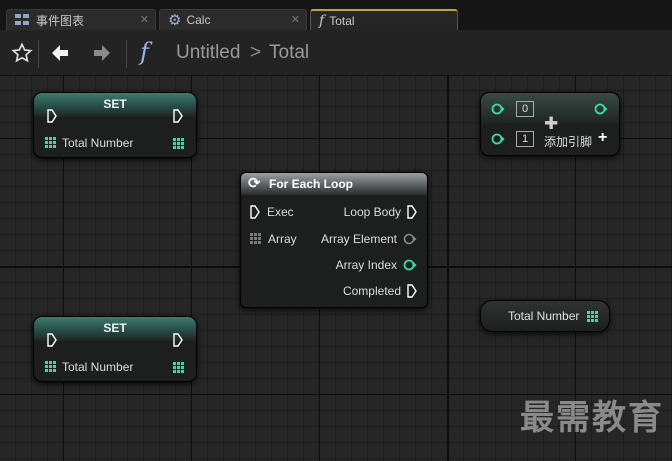 Image resolution: width=672 pixels, height=461 pixels. What do you see at coordinates (280, 212) in the screenshot?
I see `exec-label: Exec` at bounding box center [280, 212].